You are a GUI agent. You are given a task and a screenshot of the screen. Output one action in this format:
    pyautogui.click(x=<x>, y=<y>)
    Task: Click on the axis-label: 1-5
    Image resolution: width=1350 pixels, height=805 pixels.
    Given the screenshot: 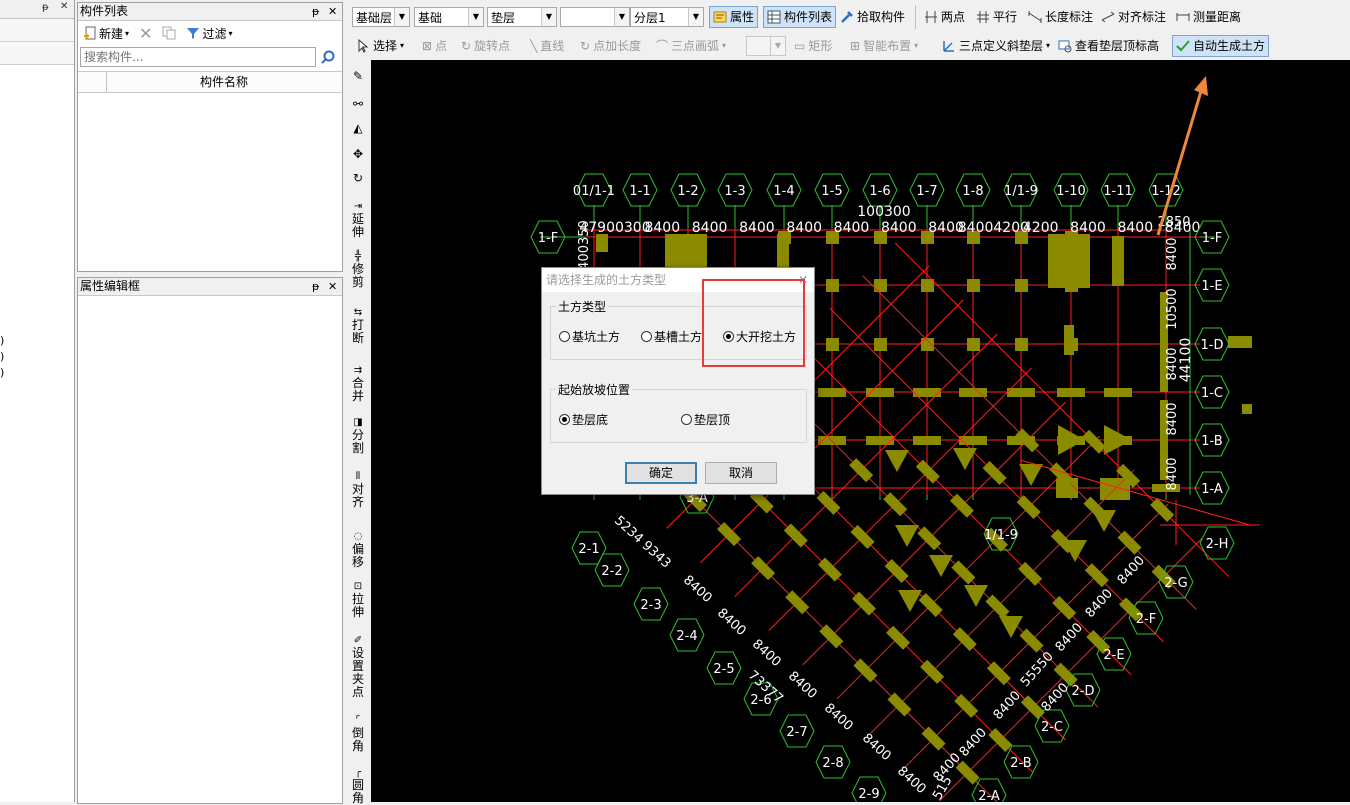 What is the action you would take?
    pyautogui.click(x=831, y=191)
    